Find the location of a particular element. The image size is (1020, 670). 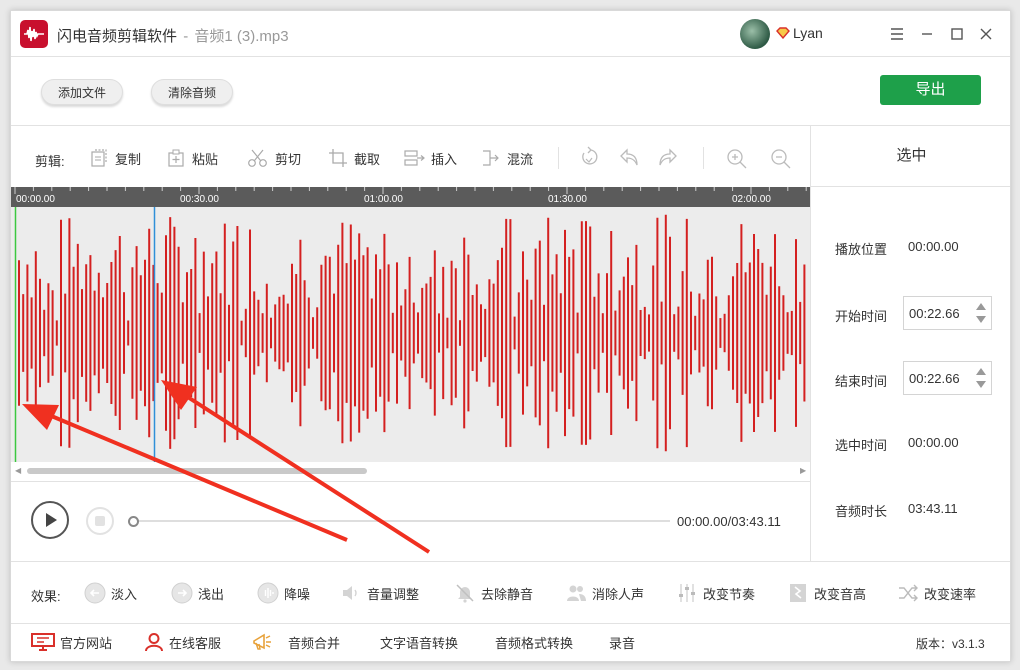

mix-label: 混流 is located at coordinates (520, 159).